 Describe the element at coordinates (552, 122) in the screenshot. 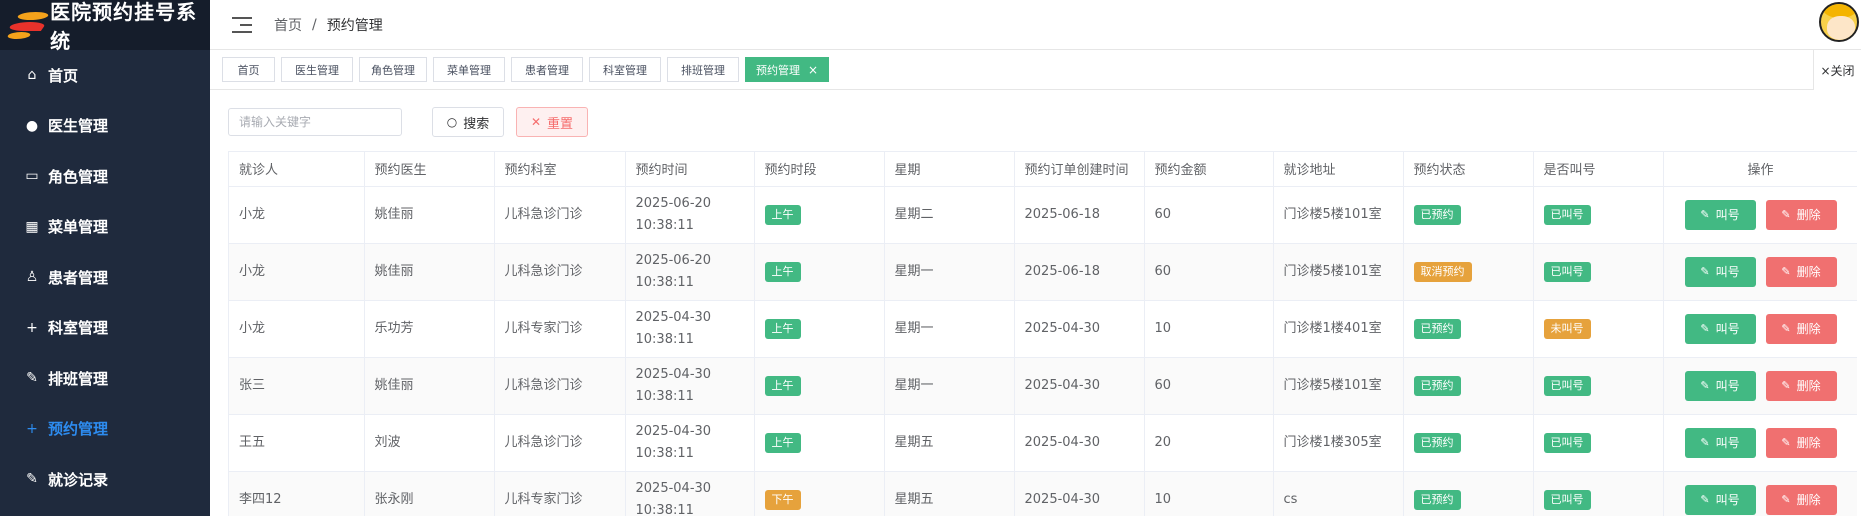

I see `reset-button: ✕ 重置` at that location.